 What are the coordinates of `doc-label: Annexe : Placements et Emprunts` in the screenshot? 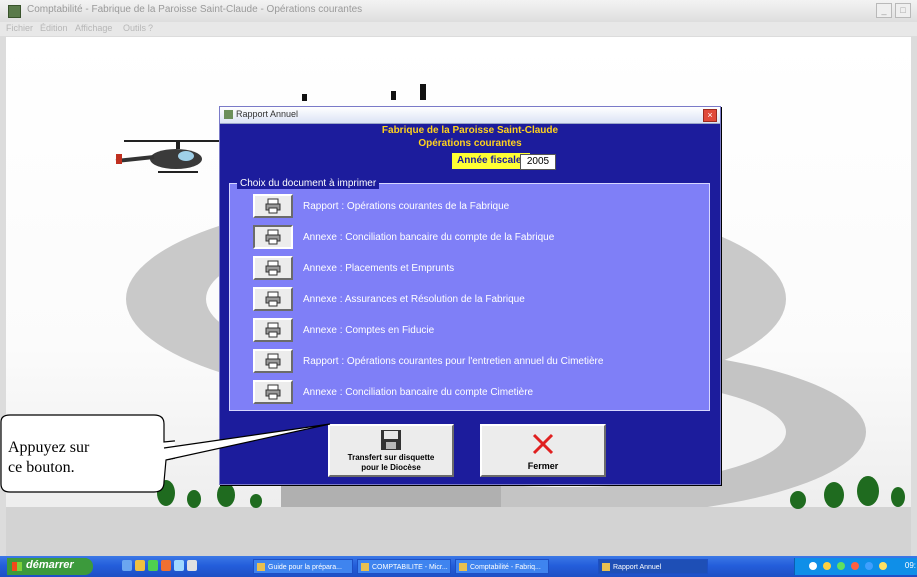 It's located at (379, 268).